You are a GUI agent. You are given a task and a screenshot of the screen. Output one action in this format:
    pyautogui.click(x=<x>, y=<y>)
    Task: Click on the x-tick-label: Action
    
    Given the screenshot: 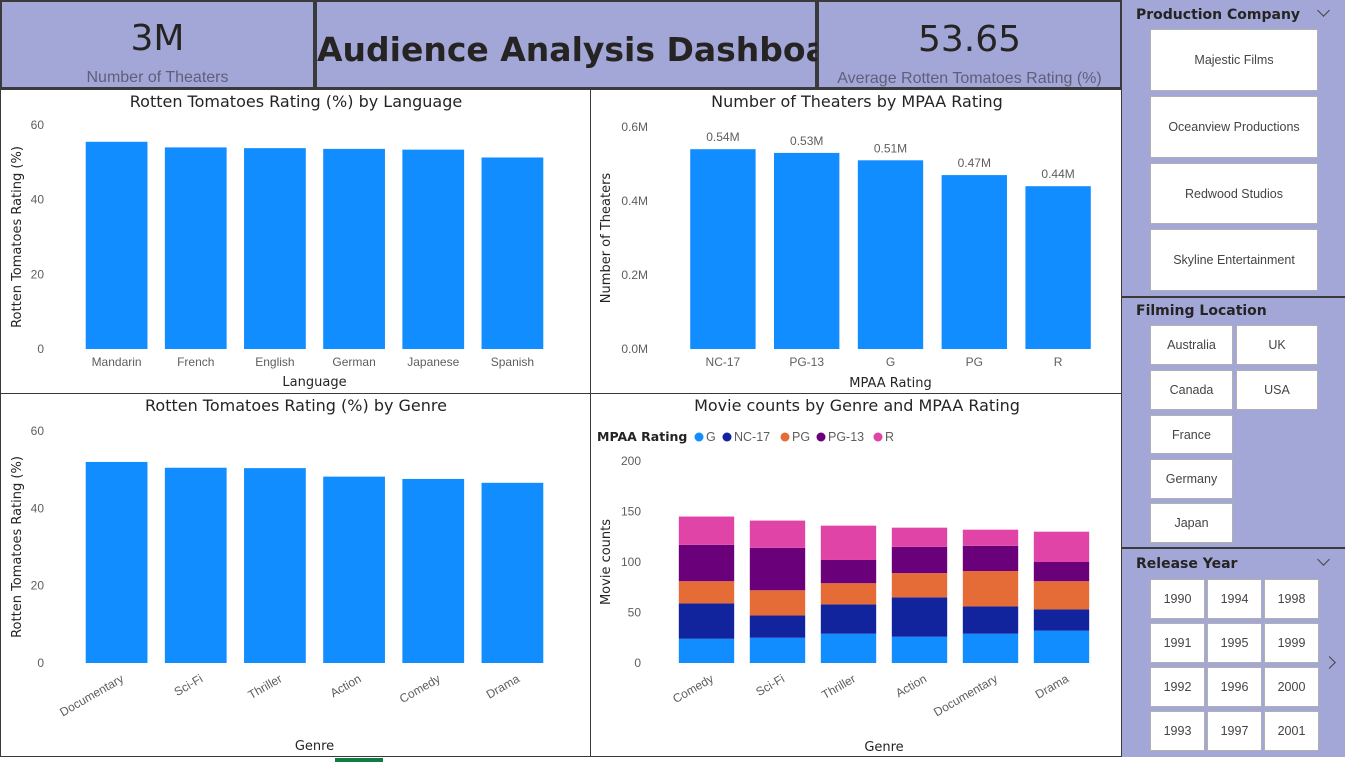 What is the action you would take?
    pyautogui.click(x=911, y=685)
    